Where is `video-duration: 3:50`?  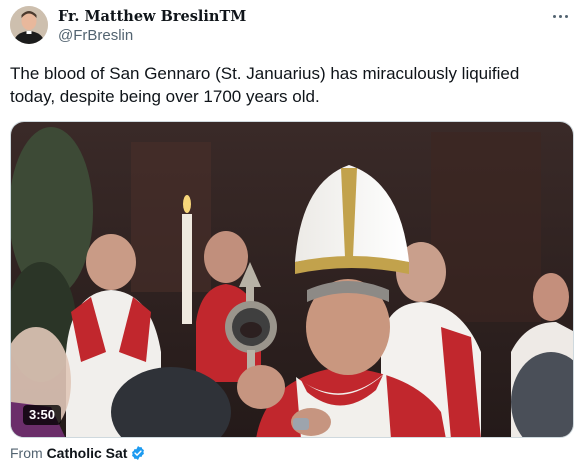
video-duration: 3:50 is located at coordinates (42, 415).